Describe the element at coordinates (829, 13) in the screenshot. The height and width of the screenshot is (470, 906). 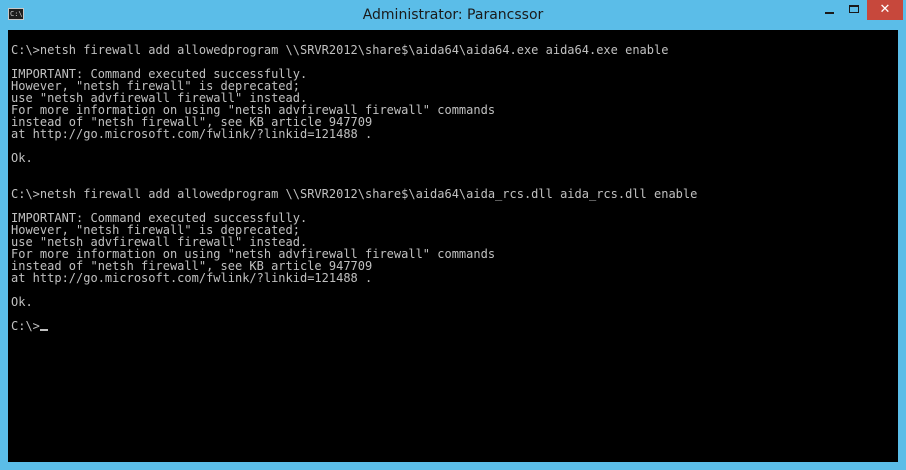
I see `minimize-icon` at that location.